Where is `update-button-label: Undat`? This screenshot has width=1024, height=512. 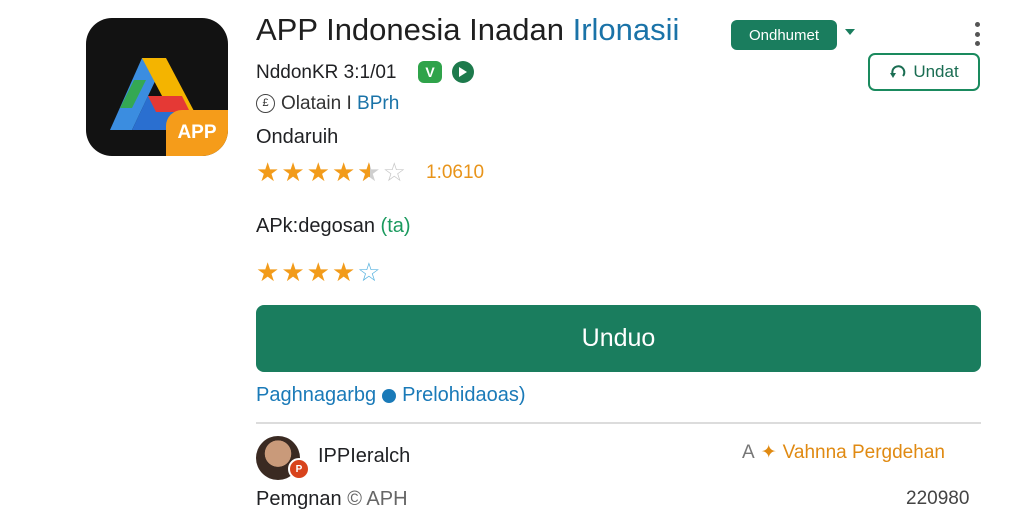 update-button-label: Undat is located at coordinates (936, 71).